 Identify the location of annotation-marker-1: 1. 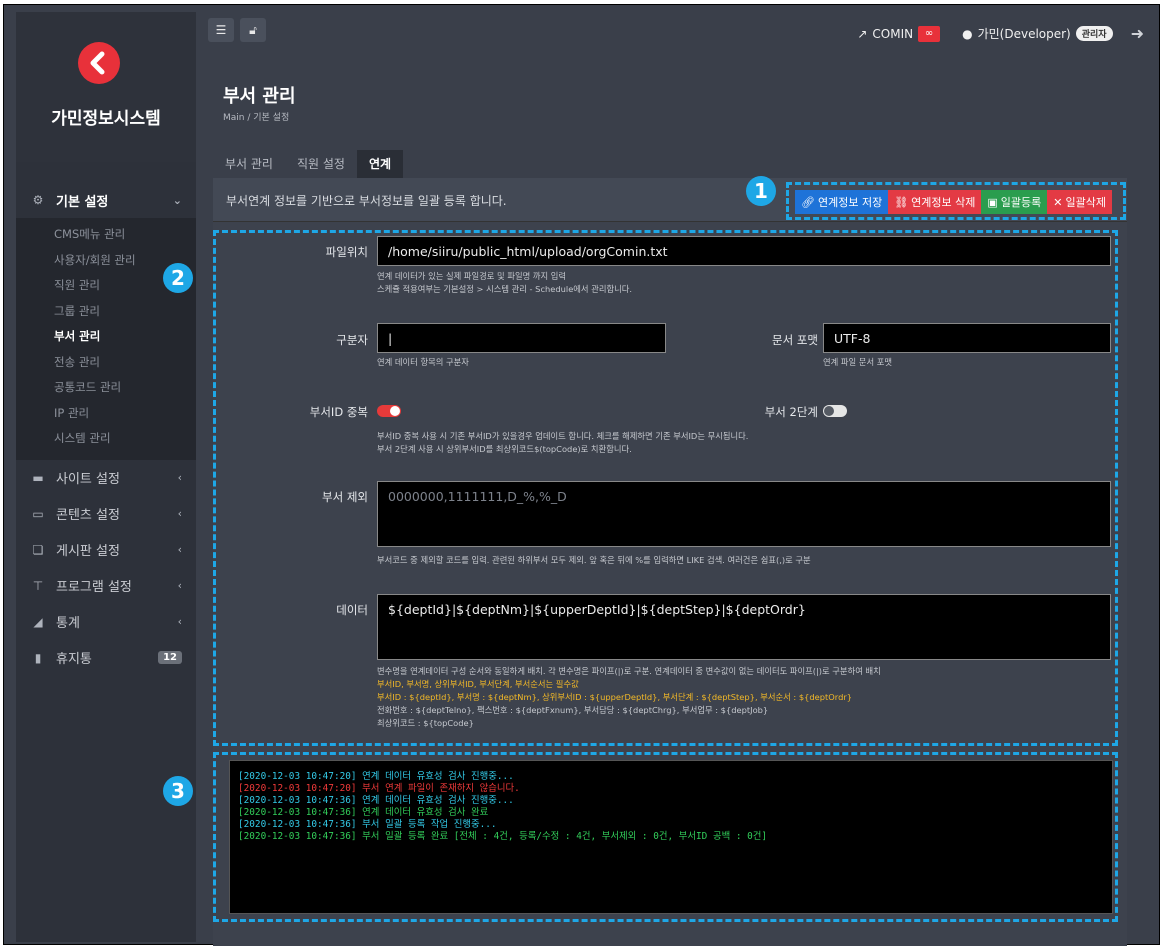
(761, 191).